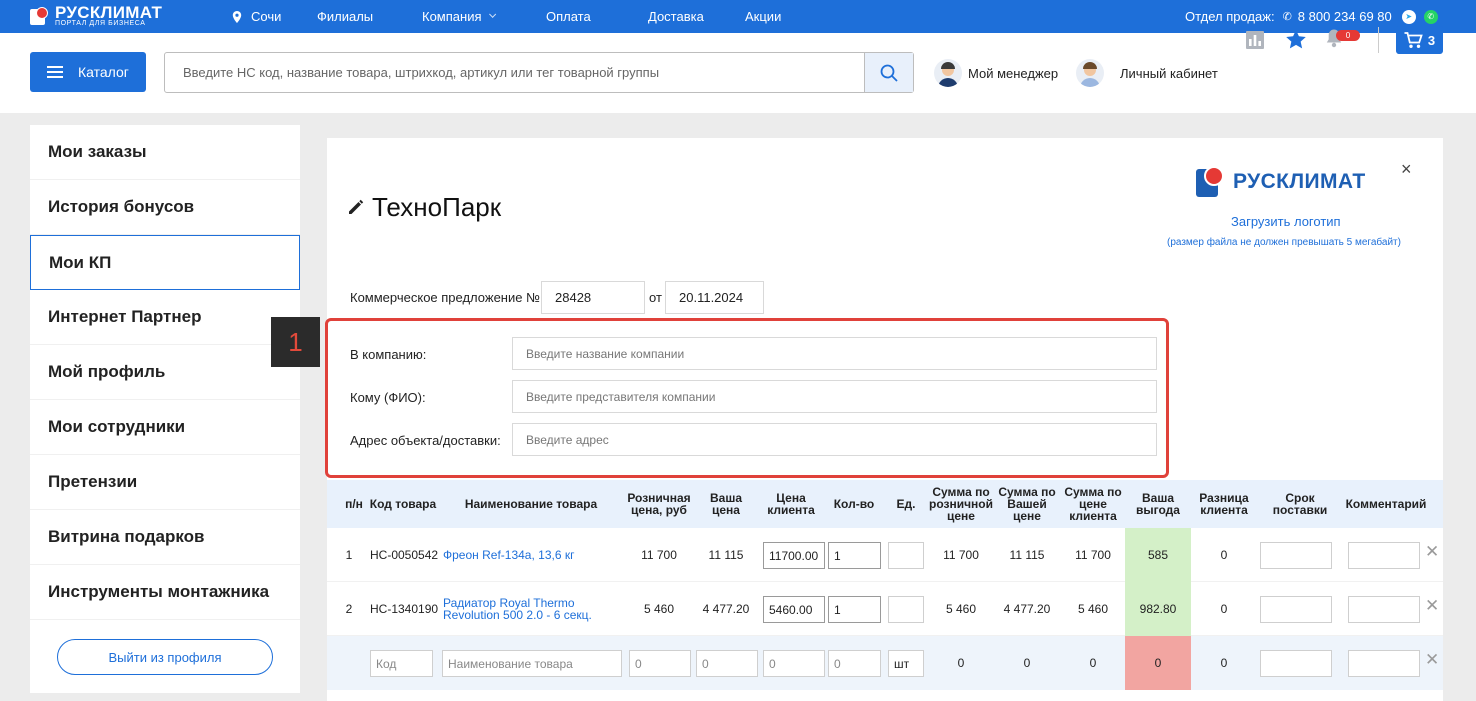 The image size is (1476, 701). I want to click on new-benefit: 0, so click(1158, 663).